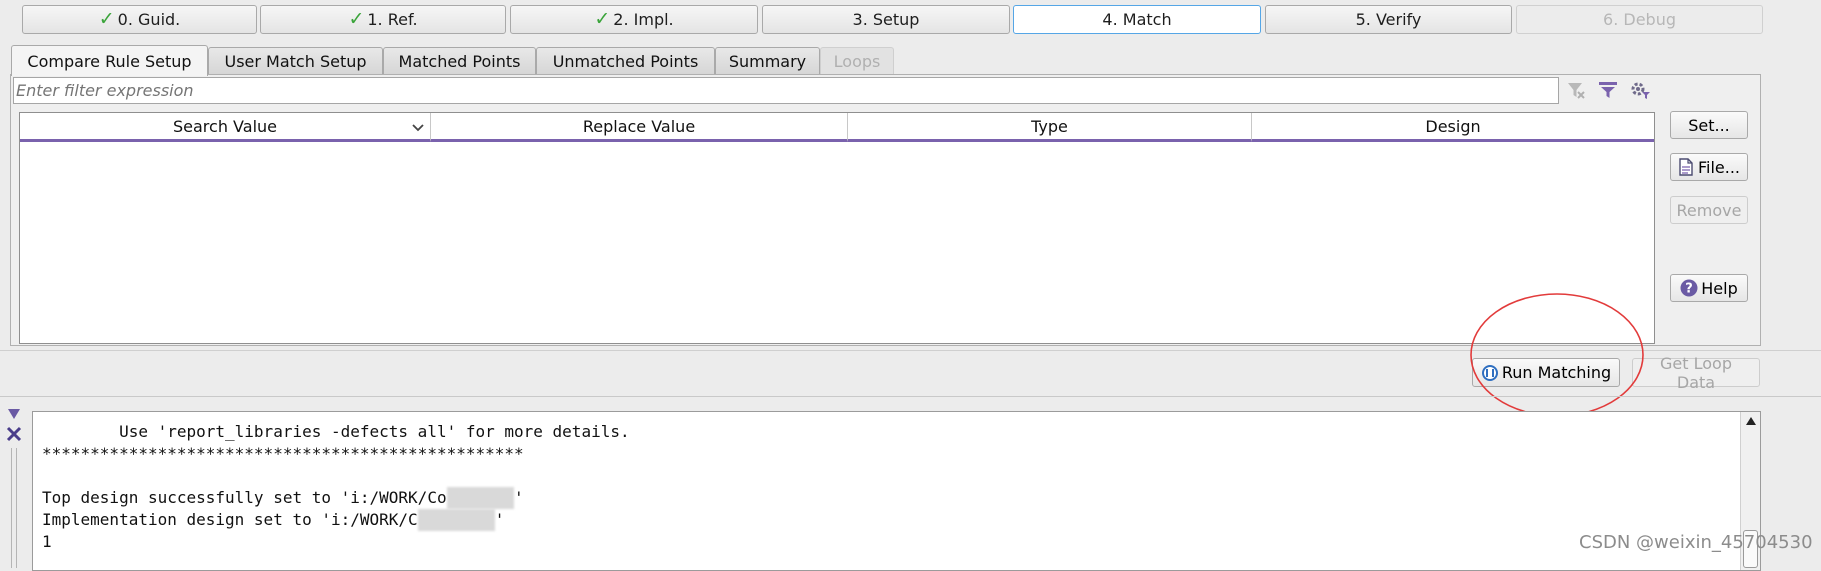 The width and height of the screenshot is (1821, 571). Describe the element at coordinates (1557, 355) in the screenshot. I see `annotation-circle` at that location.